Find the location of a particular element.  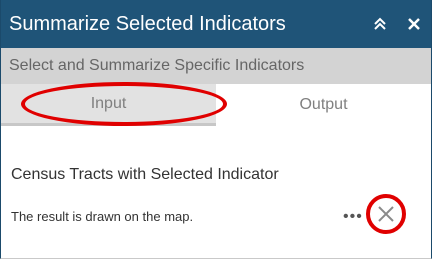

tab-output-label: Output is located at coordinates (323, 104).